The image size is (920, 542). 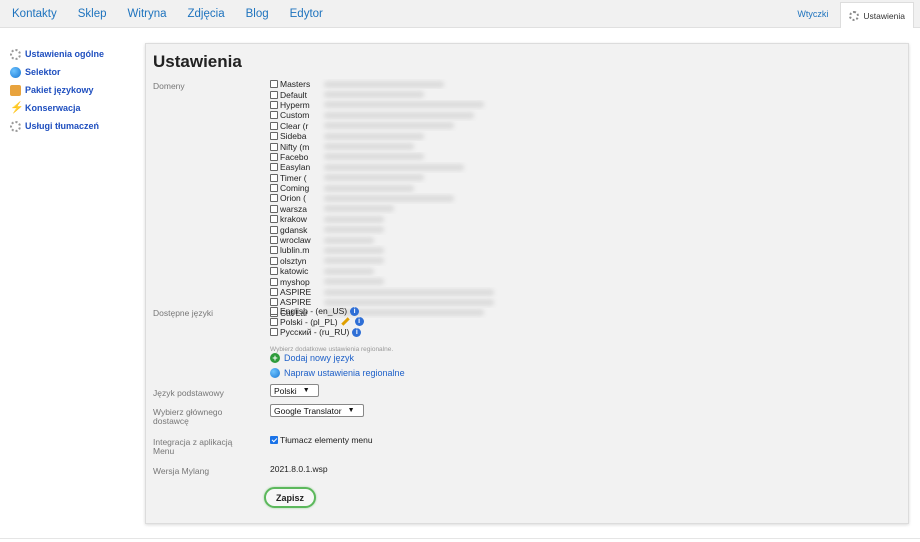 What do you see at coordinates (385, 167) in the screenshot?
I see `domain-option: Easylan` at bounding box center [385, 167].